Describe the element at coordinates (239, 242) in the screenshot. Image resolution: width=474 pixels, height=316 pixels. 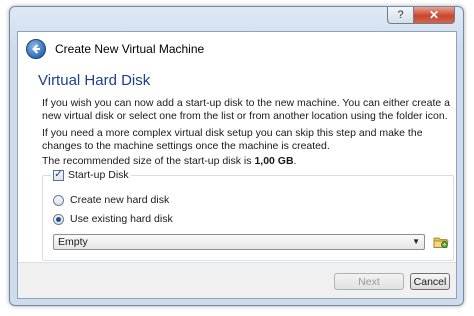
I see `existing-disk-select: Empty ▼` at that location.